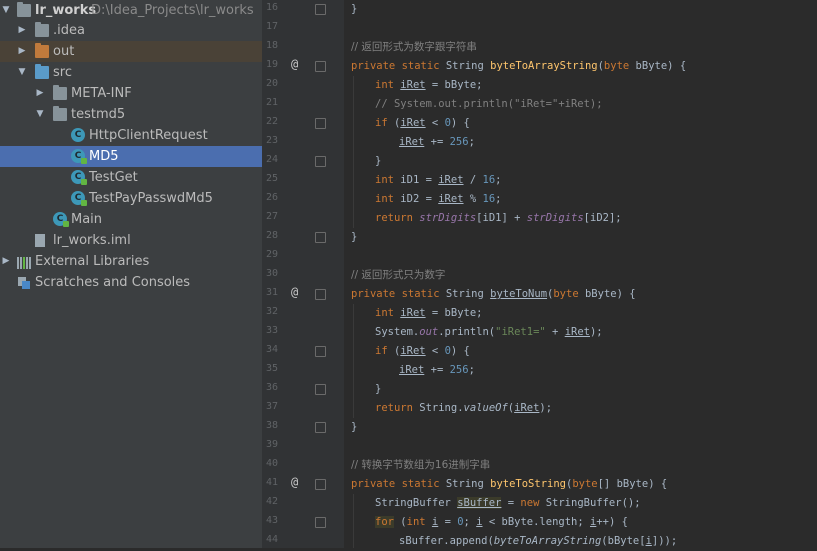  I want to click on line-number: 20, so click(272, 83).